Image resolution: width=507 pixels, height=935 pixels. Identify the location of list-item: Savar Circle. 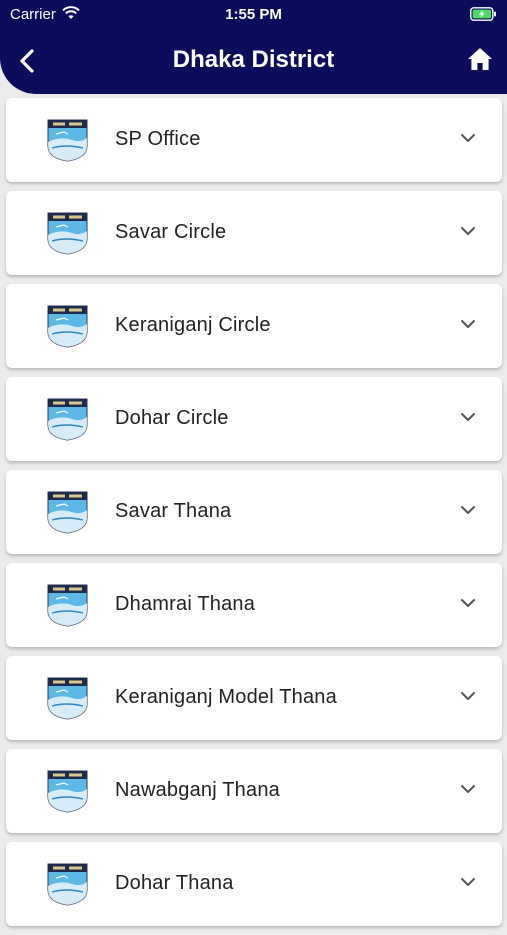
(254, 233).